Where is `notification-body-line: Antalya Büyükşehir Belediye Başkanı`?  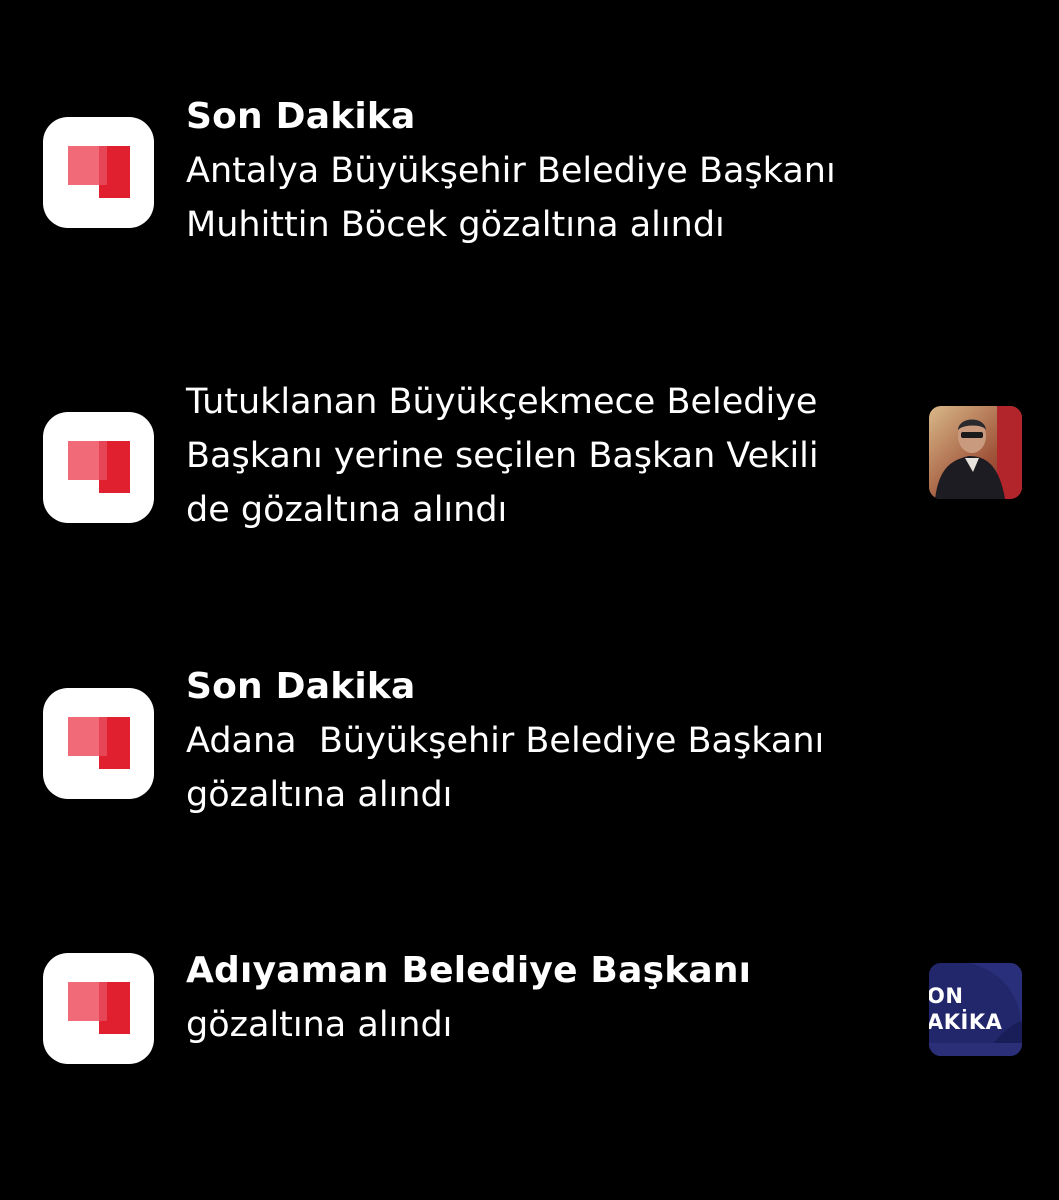 notification-body-line: Antalya Büyükşehir Belediye Başkanı is located at coordinates (511, 171).